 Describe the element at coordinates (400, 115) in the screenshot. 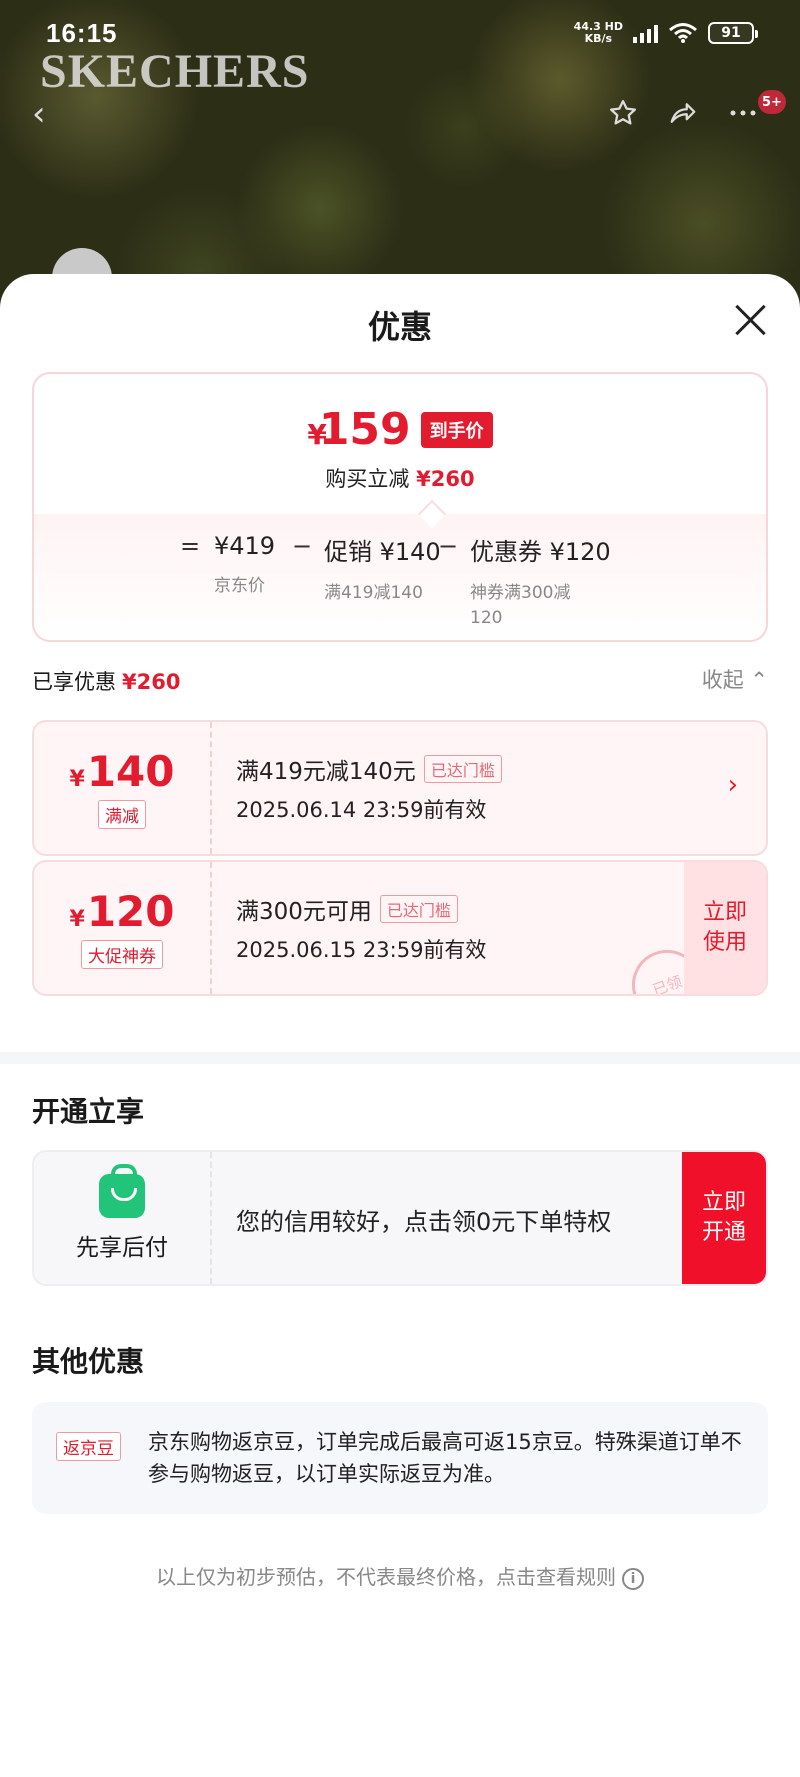

I see `top-nav: ‹ 5+` at that location.